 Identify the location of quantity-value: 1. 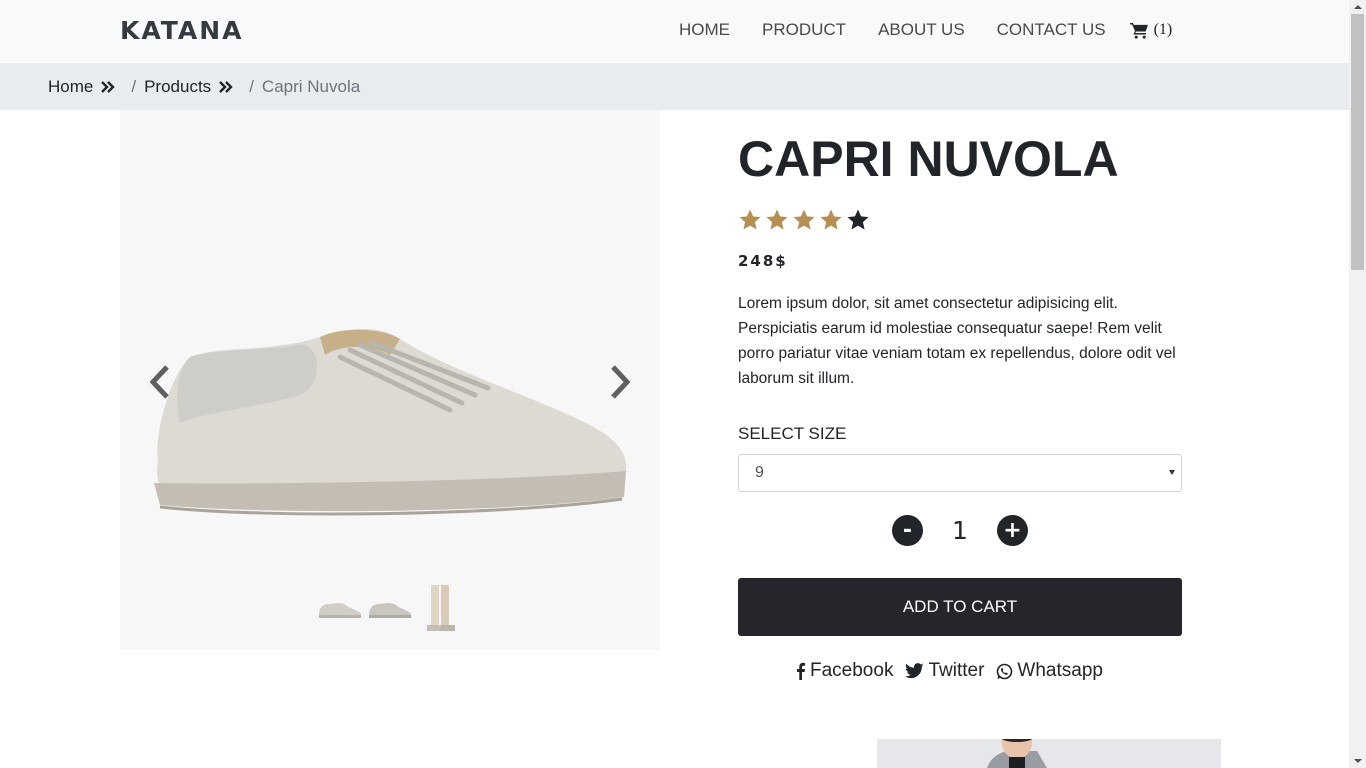
(960, 530).